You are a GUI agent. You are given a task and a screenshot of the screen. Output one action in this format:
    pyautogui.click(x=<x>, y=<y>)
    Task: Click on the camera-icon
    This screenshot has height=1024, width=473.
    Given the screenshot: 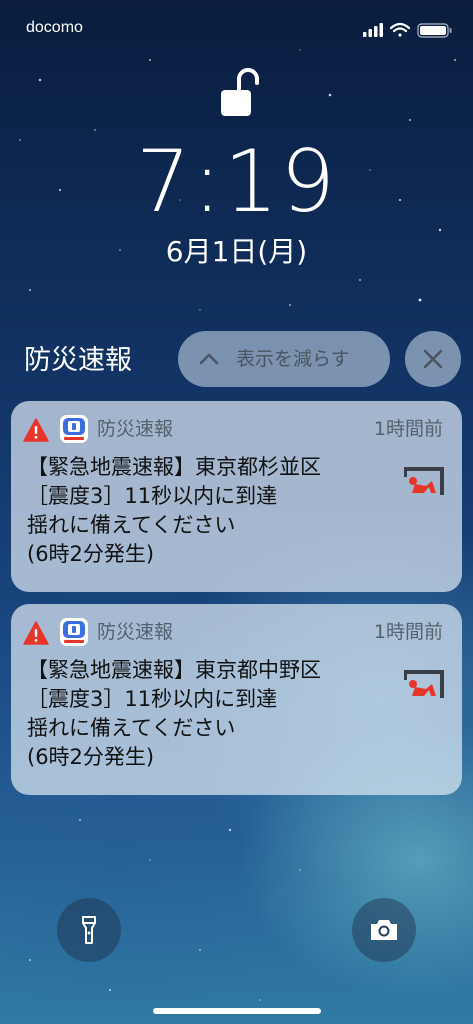 What is the action you would take?
    pyautogui.click(x=384, y=930)
    